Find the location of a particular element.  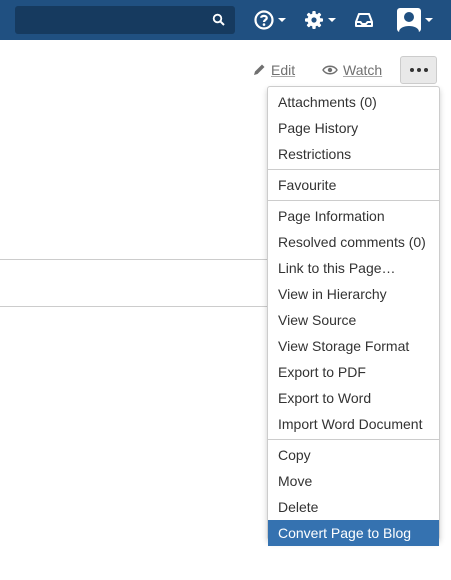

top-navigation-bar is located at coordinates (225, 20).